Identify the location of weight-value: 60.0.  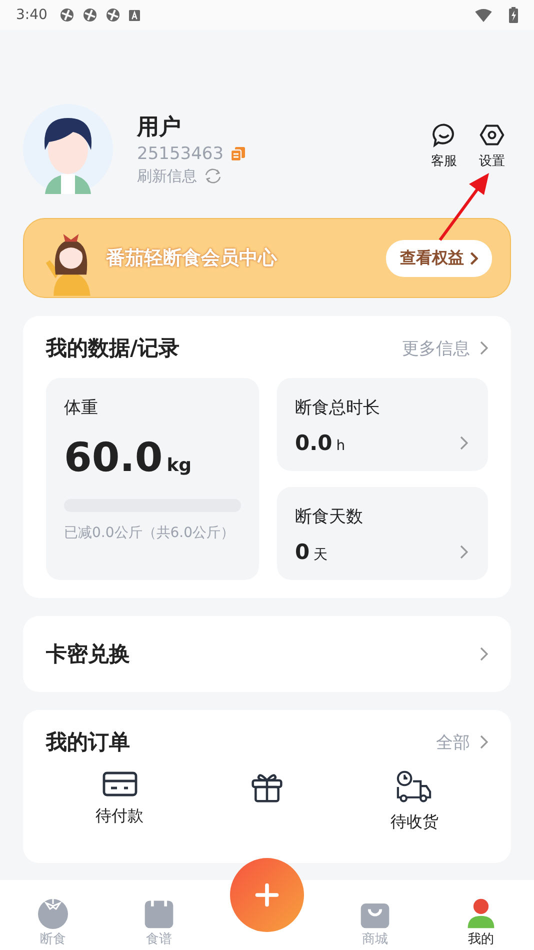
(113, 458).